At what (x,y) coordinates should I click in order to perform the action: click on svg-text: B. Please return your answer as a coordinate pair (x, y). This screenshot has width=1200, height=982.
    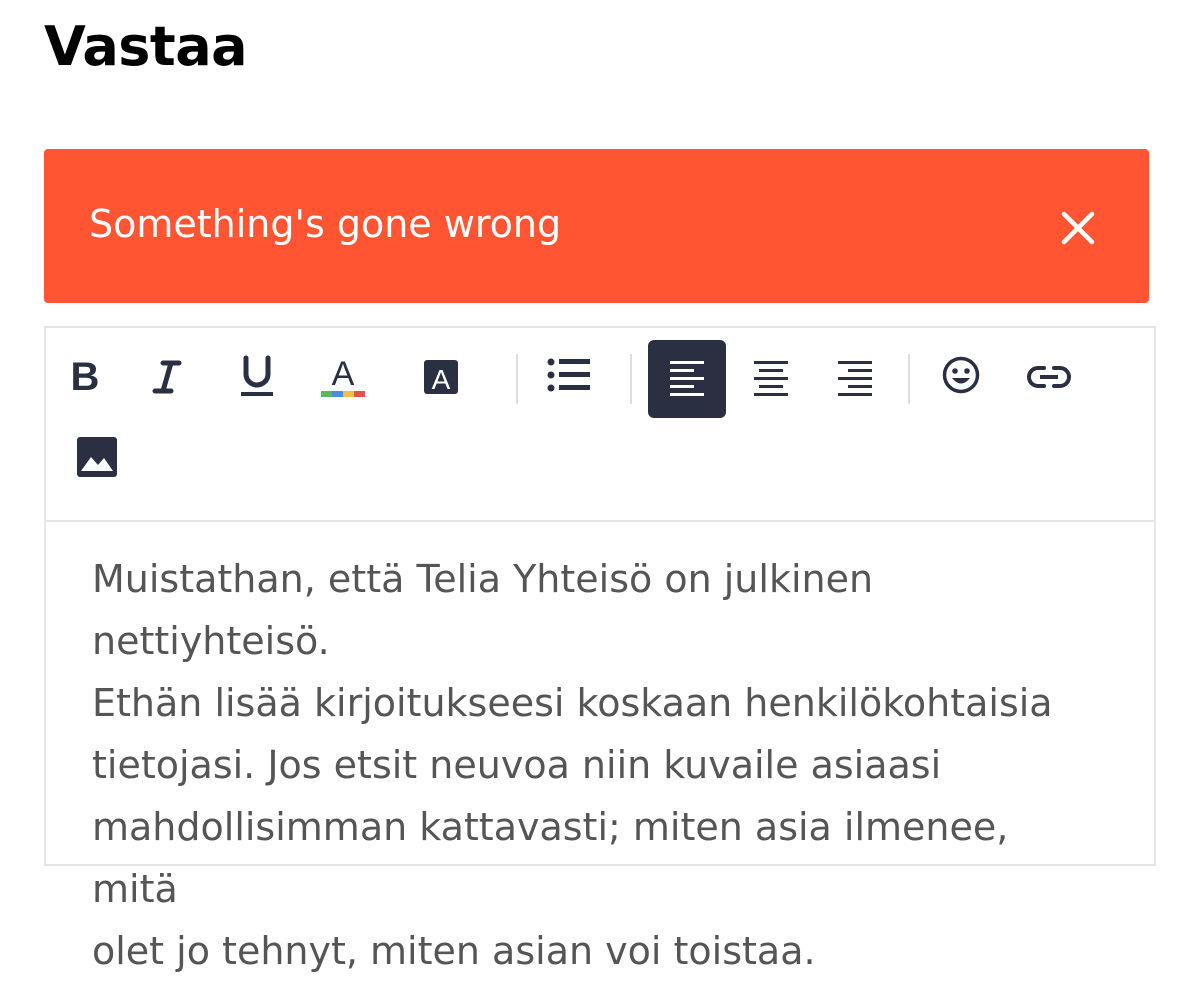
    Looking at the image, I should click on (85, 377).